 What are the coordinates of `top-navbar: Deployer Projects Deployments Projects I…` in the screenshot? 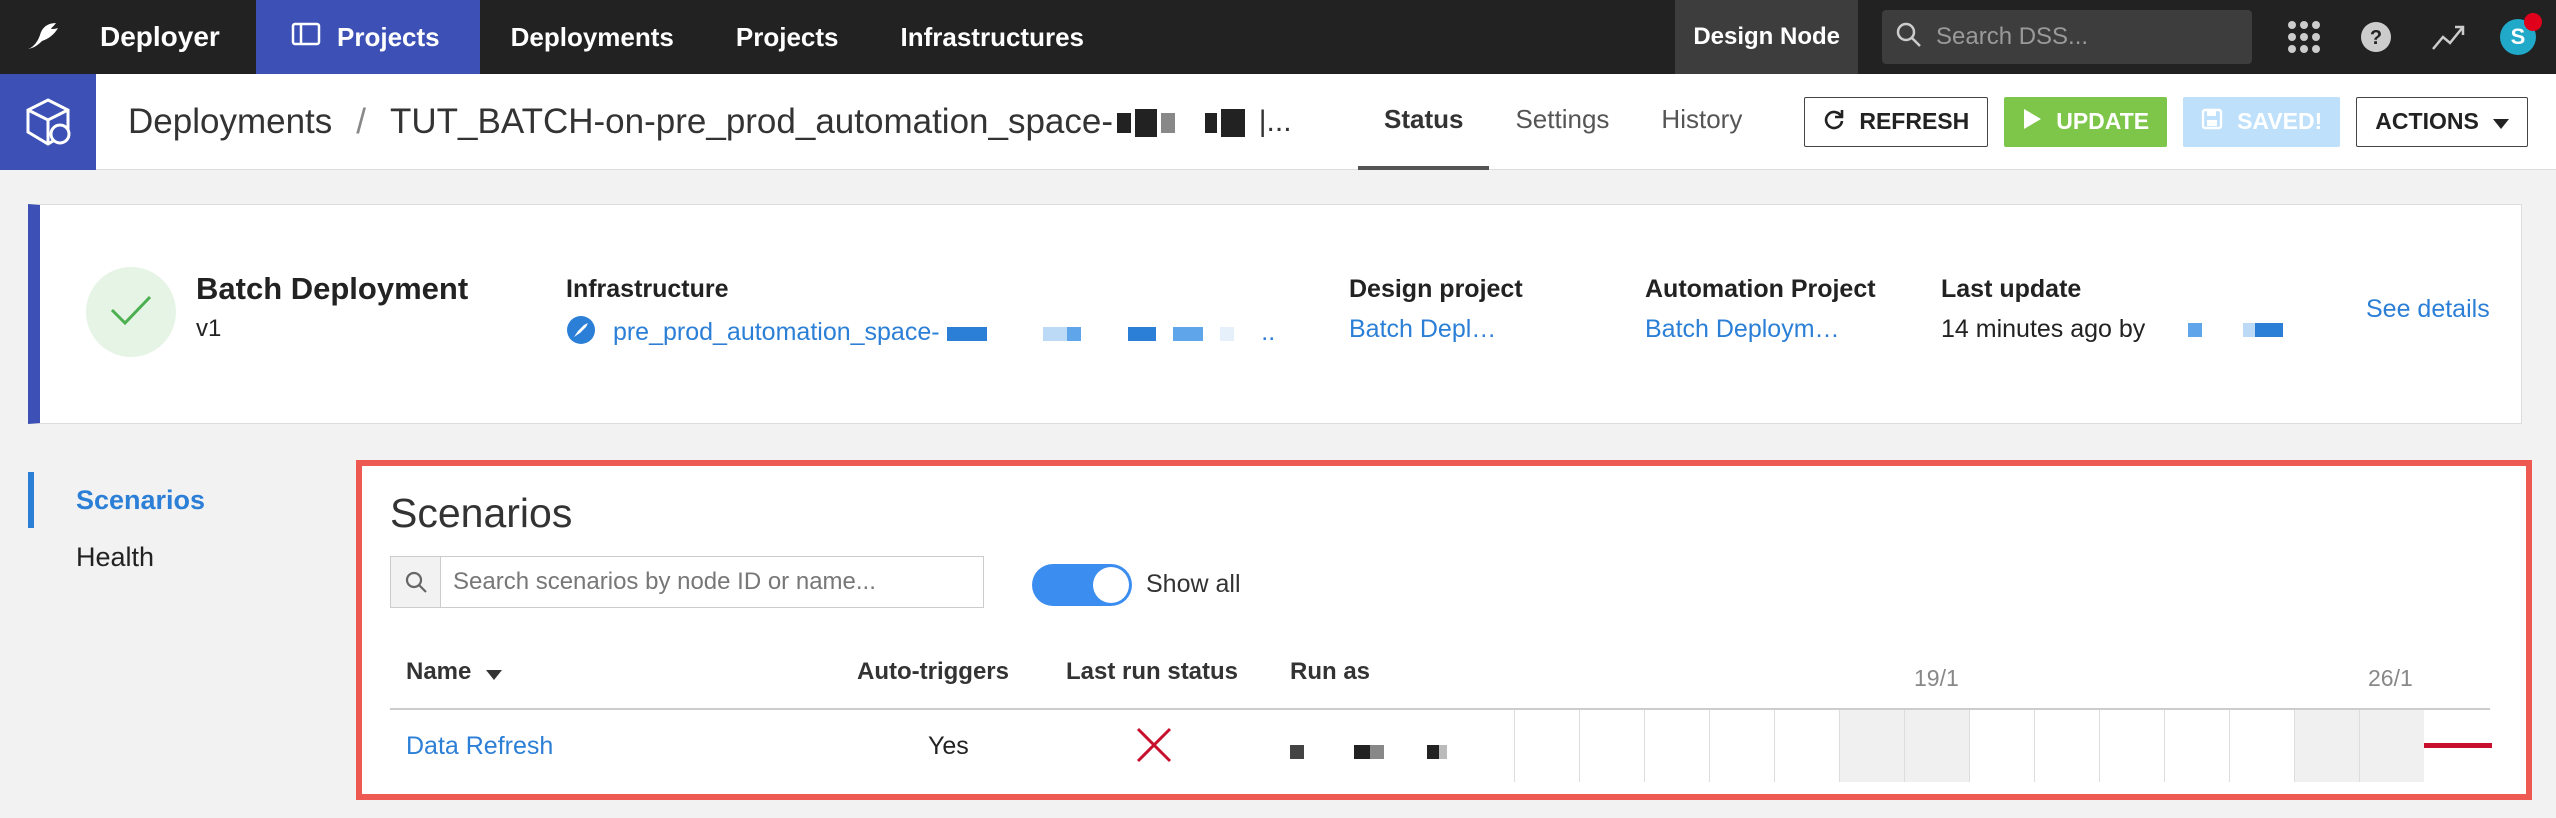 It's located at (1278, 37).